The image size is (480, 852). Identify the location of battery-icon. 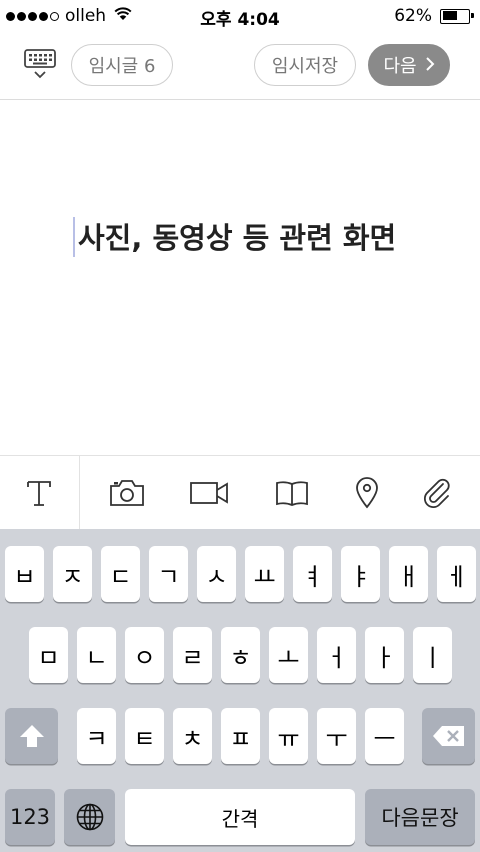
(457, 16).